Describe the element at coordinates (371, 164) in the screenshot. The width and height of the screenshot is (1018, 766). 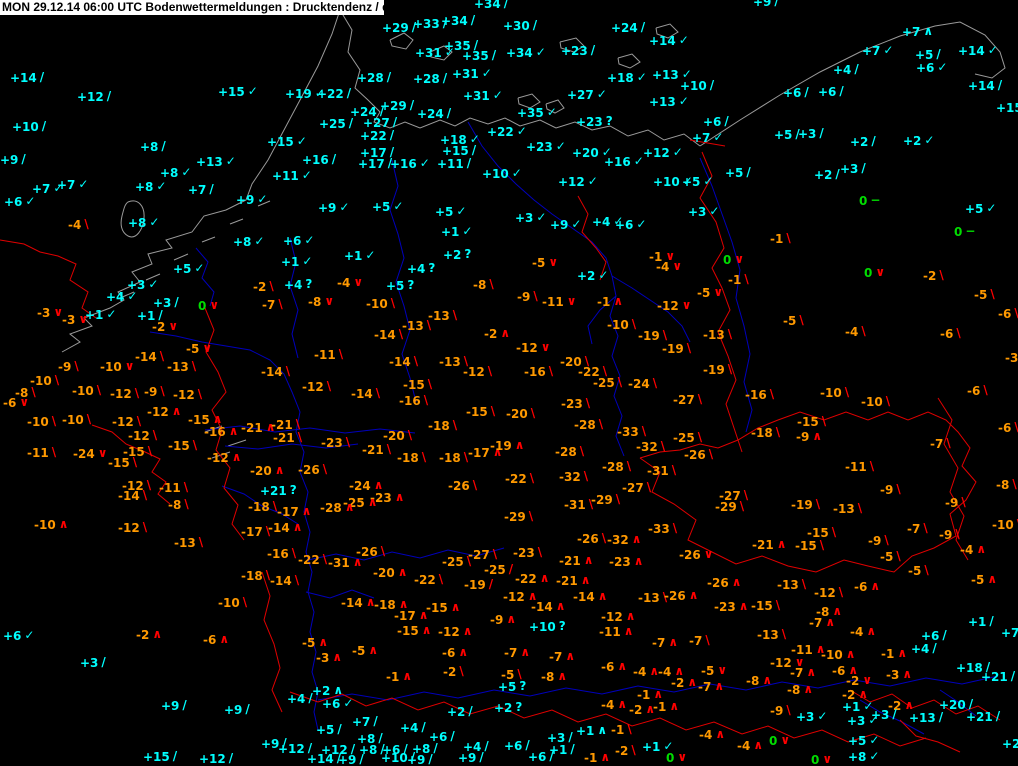
I see `pressure-tendency-value: +17` at that location.